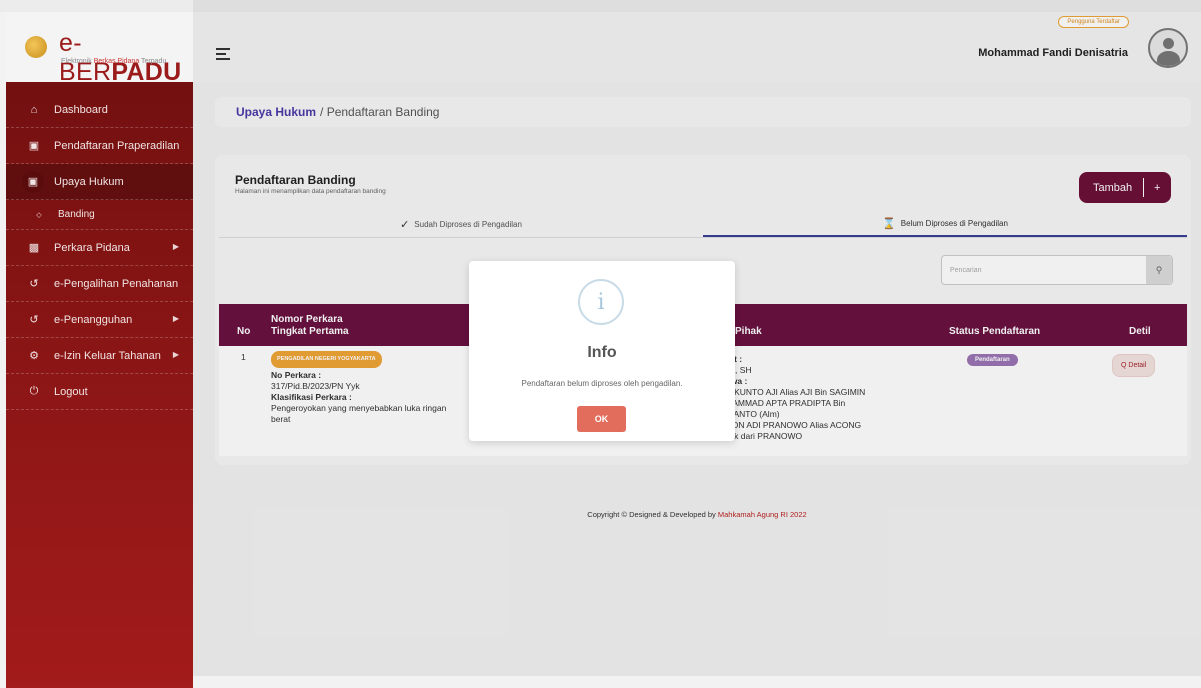  I want to click on sidebar-item-praperadilan: ▣ Pendaftaran Praperadilan, so click(99, 146).